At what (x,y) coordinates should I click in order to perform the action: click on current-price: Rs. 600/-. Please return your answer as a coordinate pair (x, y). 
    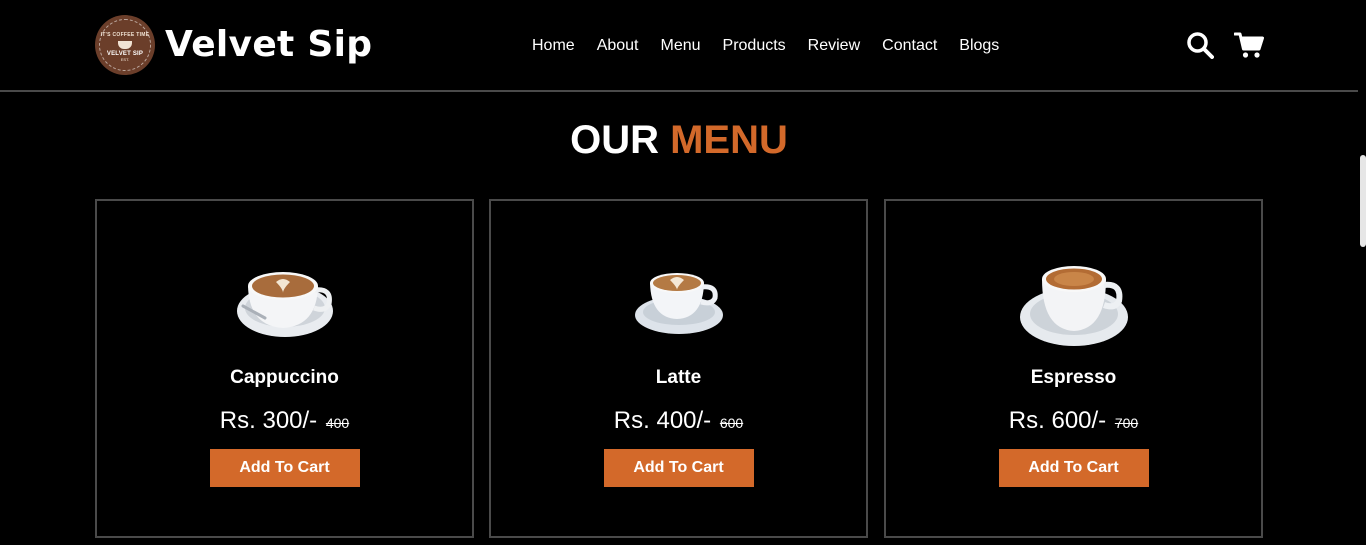
    Looking at the image, I should click on (1057, 420).